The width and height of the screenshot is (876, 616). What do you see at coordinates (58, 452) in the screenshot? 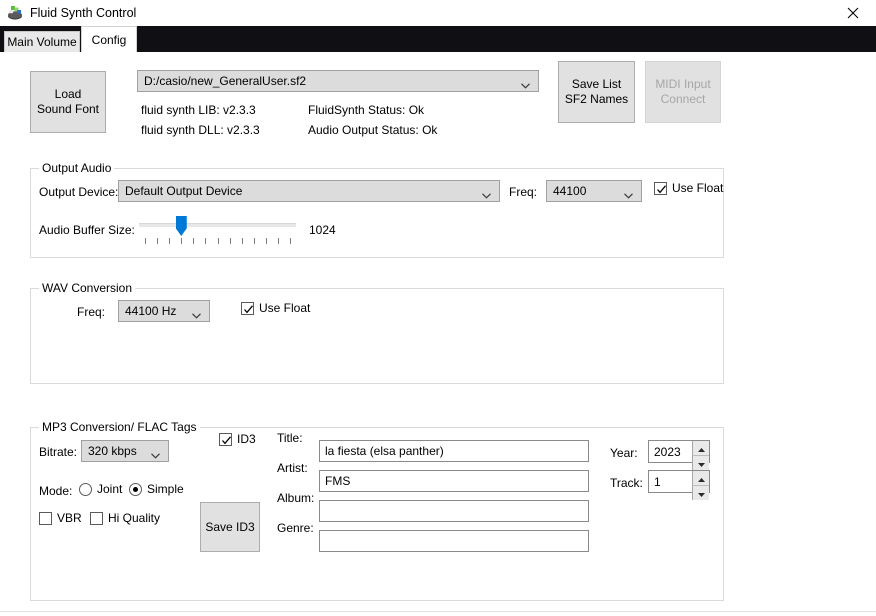
I see `bitrate-label: Bitrate:` at bounding box center [58, 452].